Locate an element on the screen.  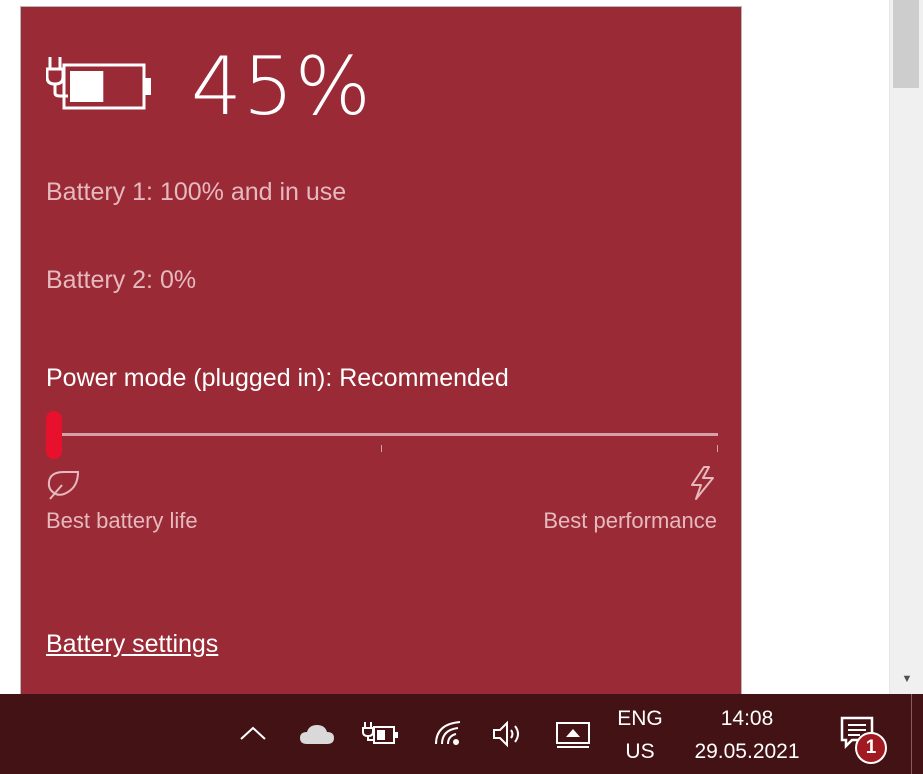
project-icon is located at coordinates (573, 735).